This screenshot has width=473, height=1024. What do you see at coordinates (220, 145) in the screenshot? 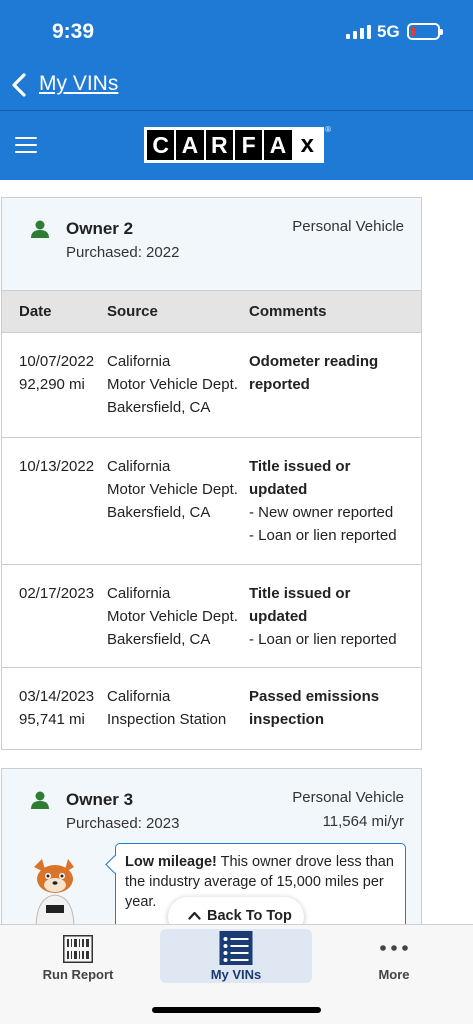
I see `logo-letter: R` at bounding box center [220, 145].